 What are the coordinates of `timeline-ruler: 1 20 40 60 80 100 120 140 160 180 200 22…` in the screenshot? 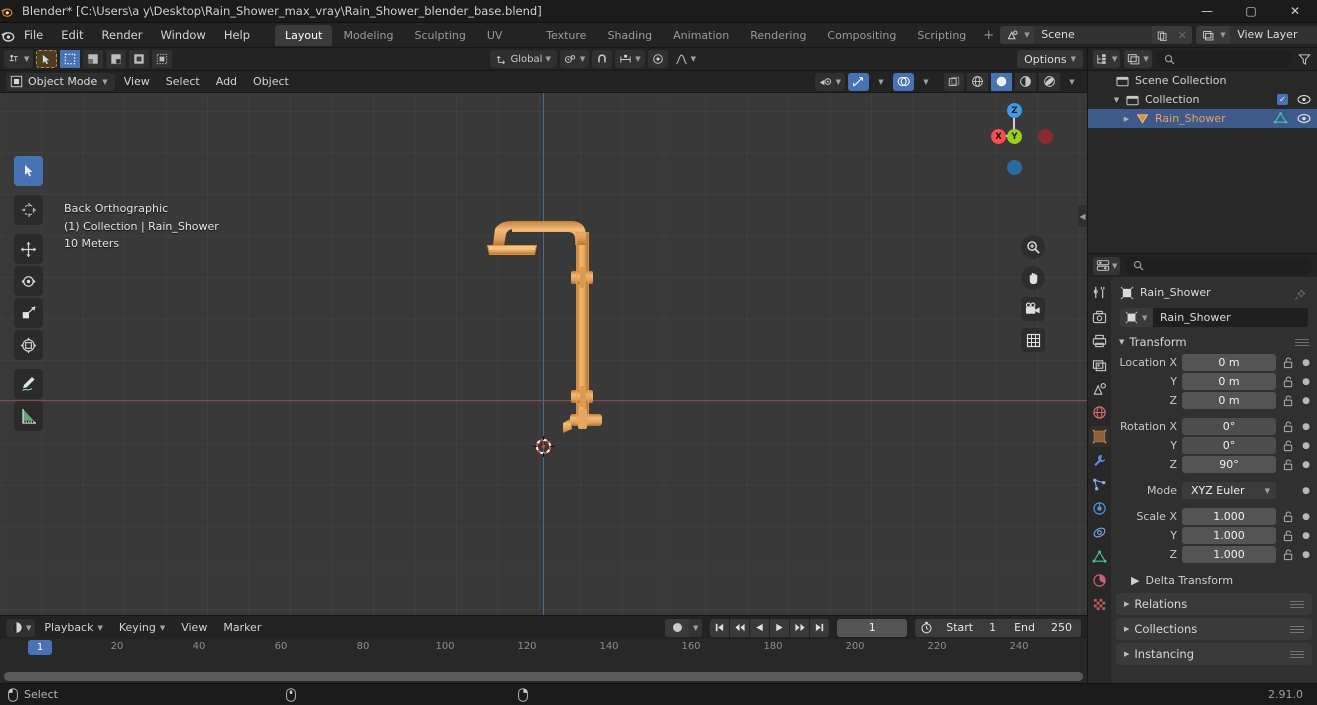 It's located at (543, 650).